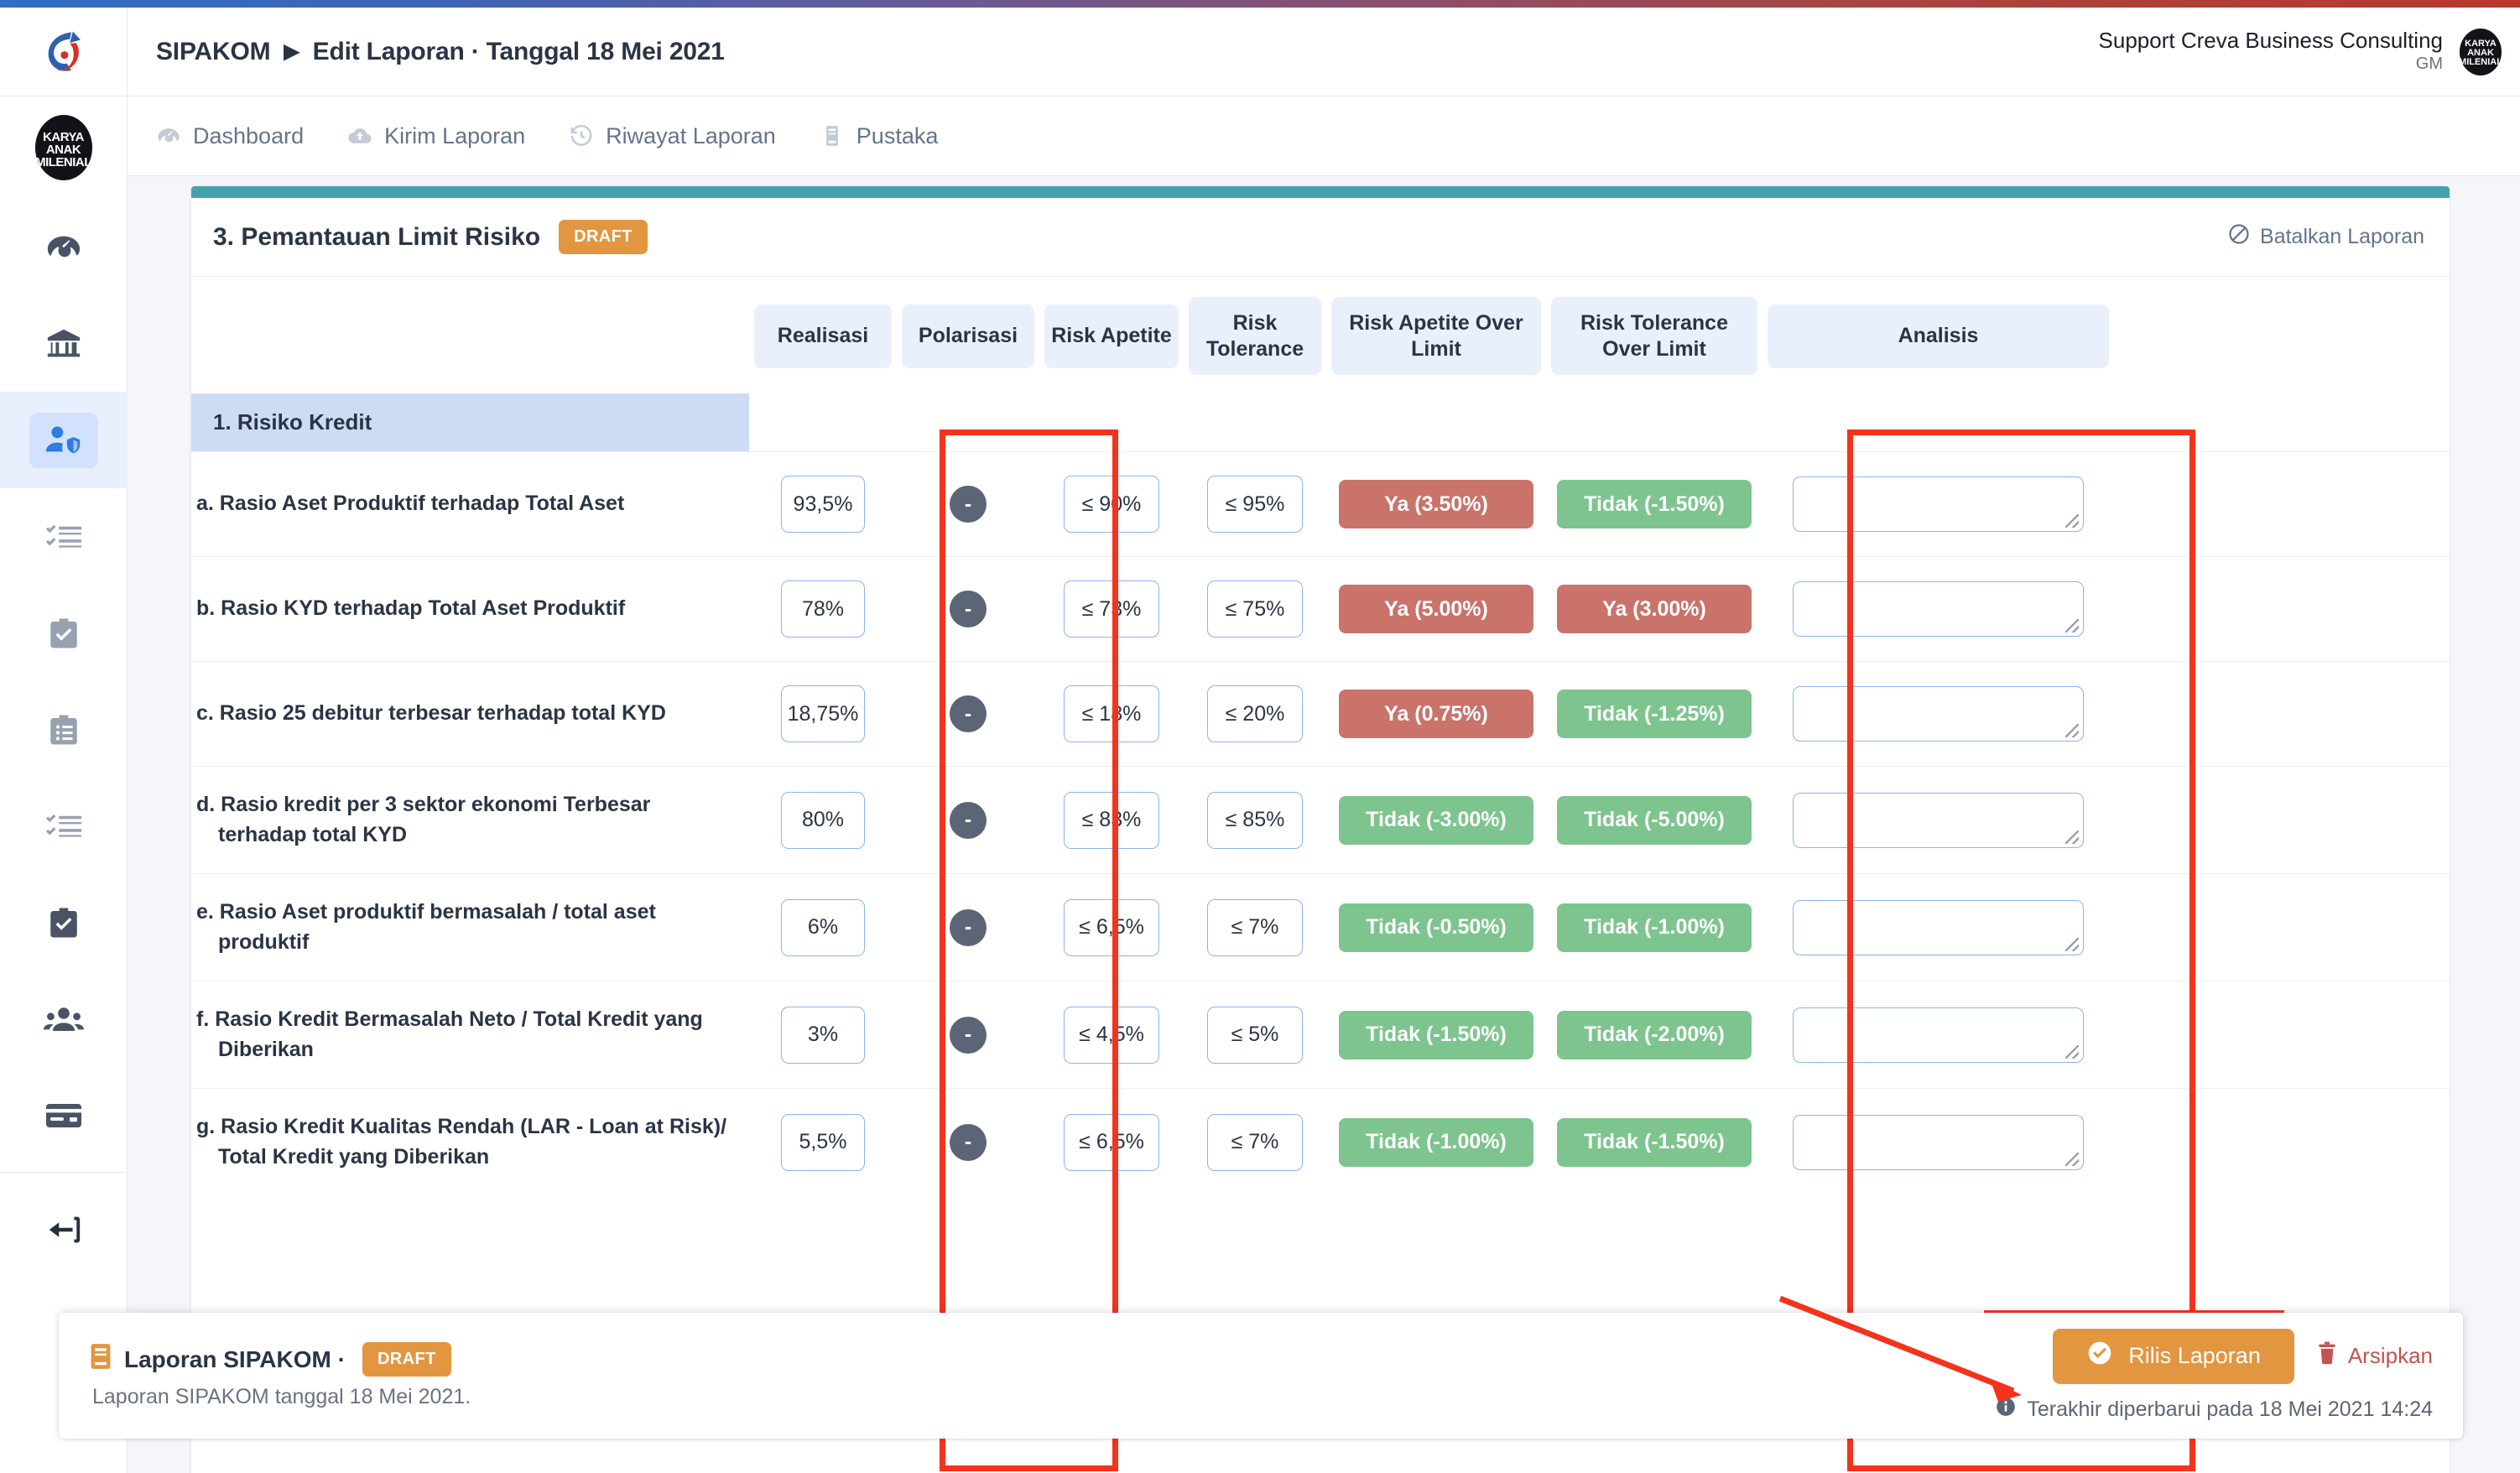  I want to click on sidebar-item-logout, so click(64, 1229).